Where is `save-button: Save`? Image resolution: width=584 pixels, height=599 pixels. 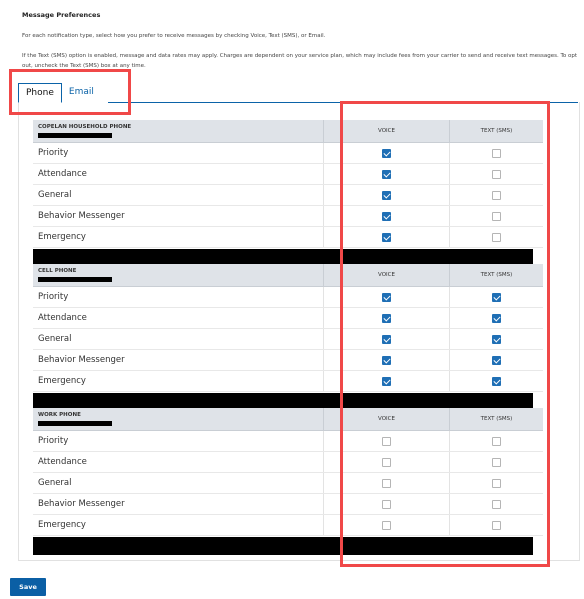 save-button: Save is located at coordinates (28, 587).